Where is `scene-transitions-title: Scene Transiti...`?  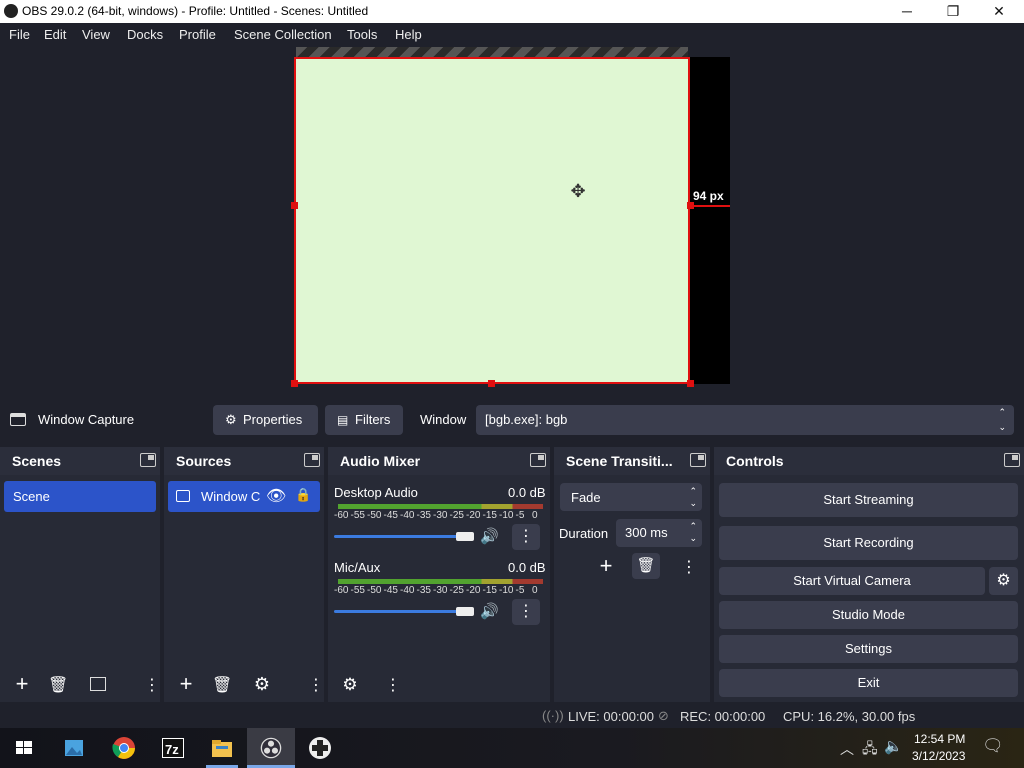
scene-transitions-title: Scene Transiti... is located at coordinates (619, 461).